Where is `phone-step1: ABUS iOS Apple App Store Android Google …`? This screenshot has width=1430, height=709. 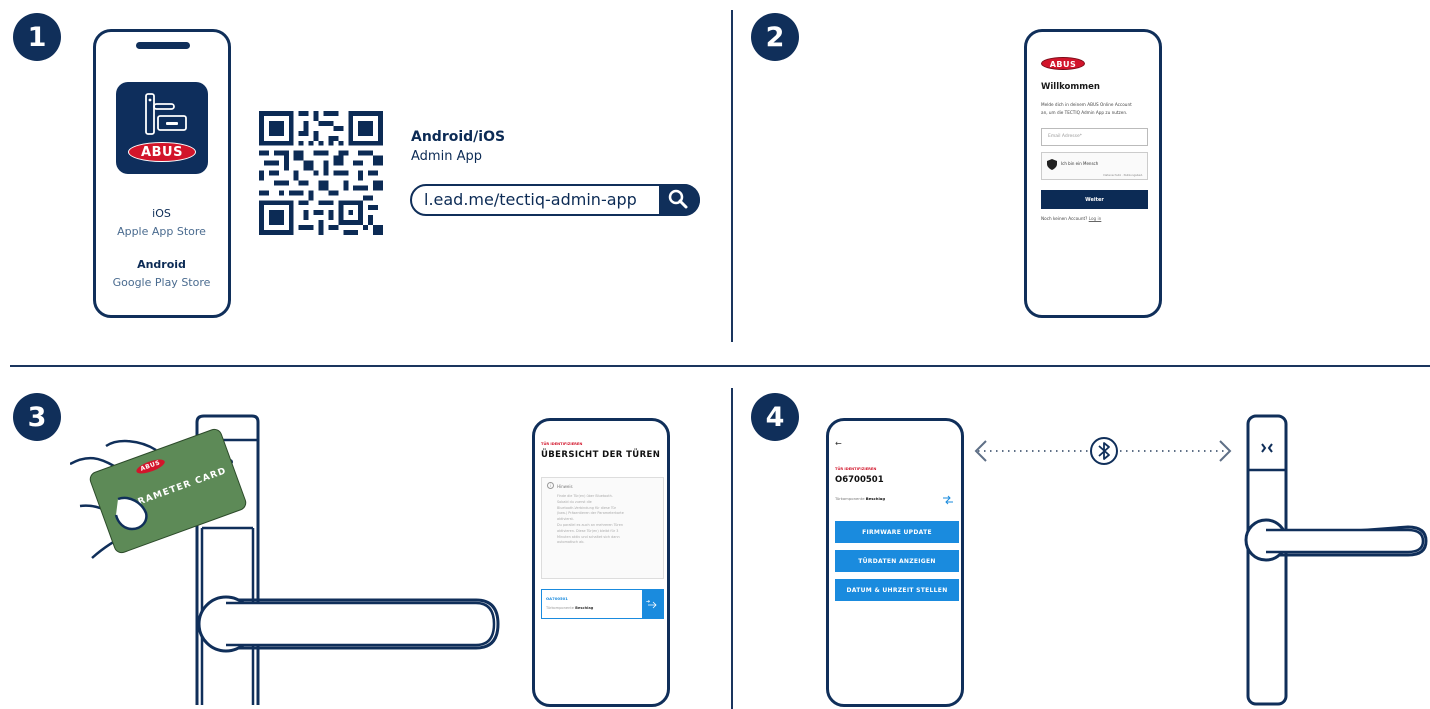 phone-step1: ABUS iOS Apple App Store Android Google … is located at coordinates (162, 173).